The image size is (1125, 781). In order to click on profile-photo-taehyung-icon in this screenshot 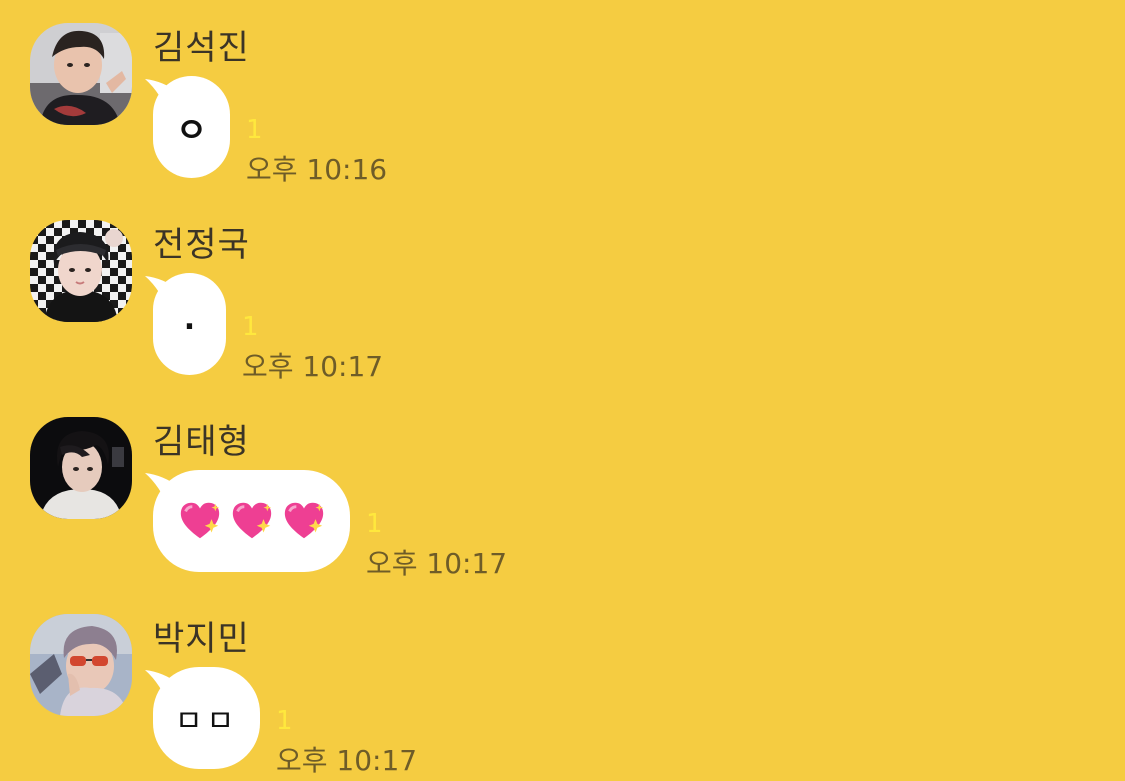, I will do `click(81, 468)`.